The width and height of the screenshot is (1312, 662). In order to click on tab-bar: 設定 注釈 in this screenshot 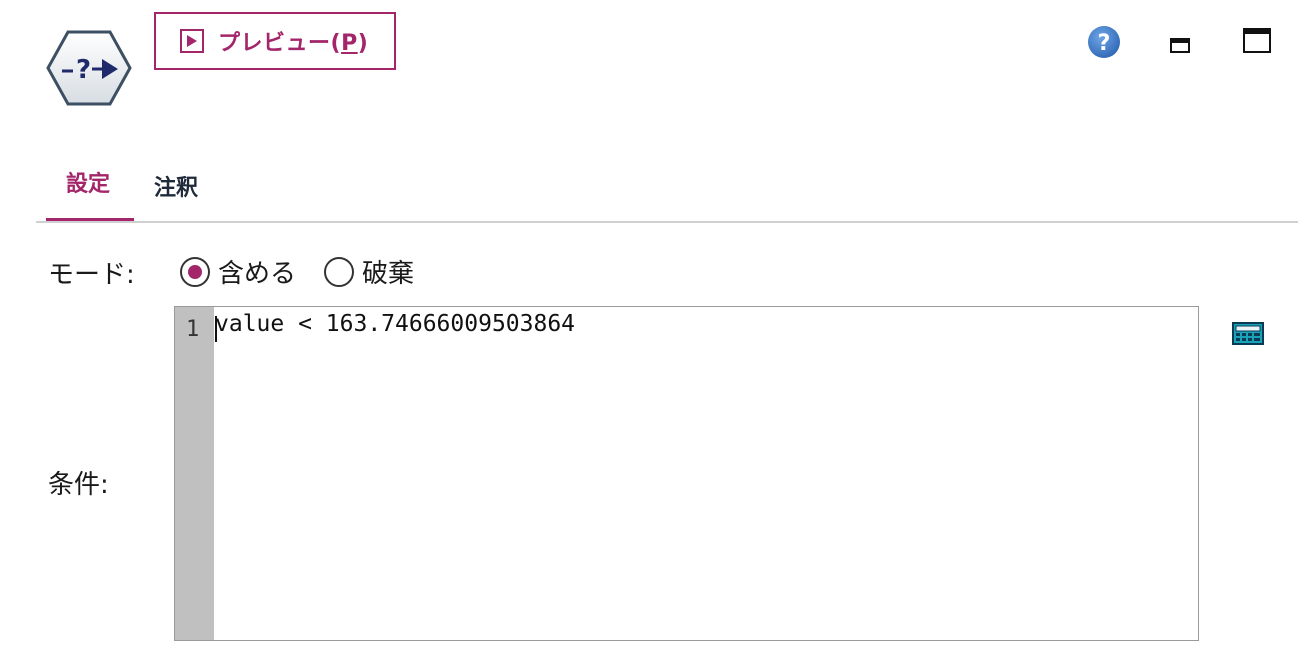, I will do `click(667, 186)`.